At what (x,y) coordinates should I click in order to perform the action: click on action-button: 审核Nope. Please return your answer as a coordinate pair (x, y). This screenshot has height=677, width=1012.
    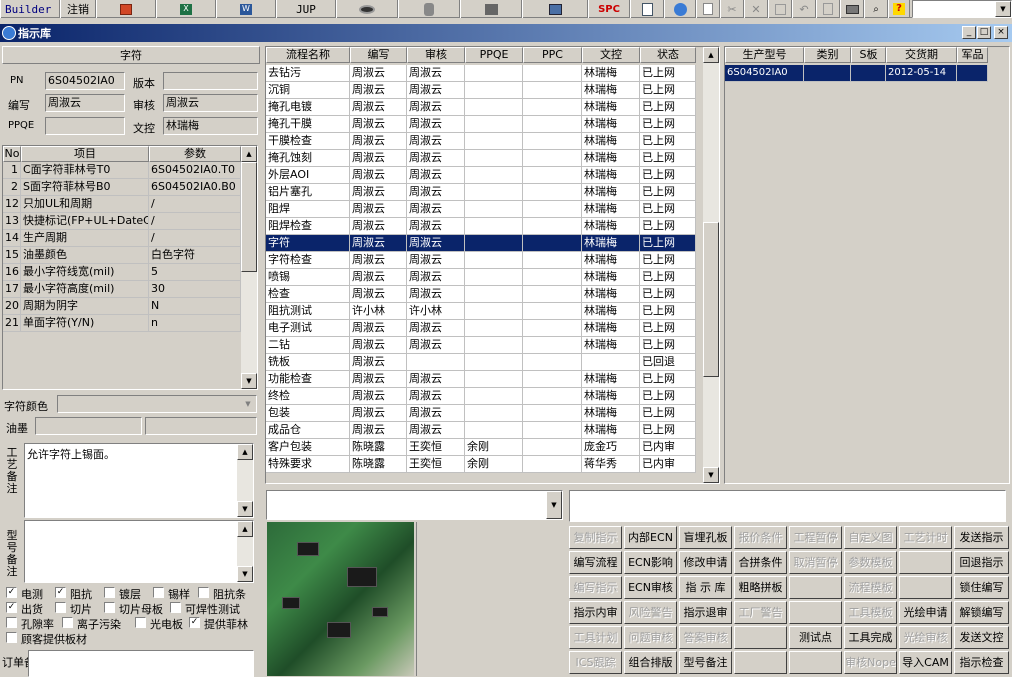
    Looking at the image, I should click on (870, 662).